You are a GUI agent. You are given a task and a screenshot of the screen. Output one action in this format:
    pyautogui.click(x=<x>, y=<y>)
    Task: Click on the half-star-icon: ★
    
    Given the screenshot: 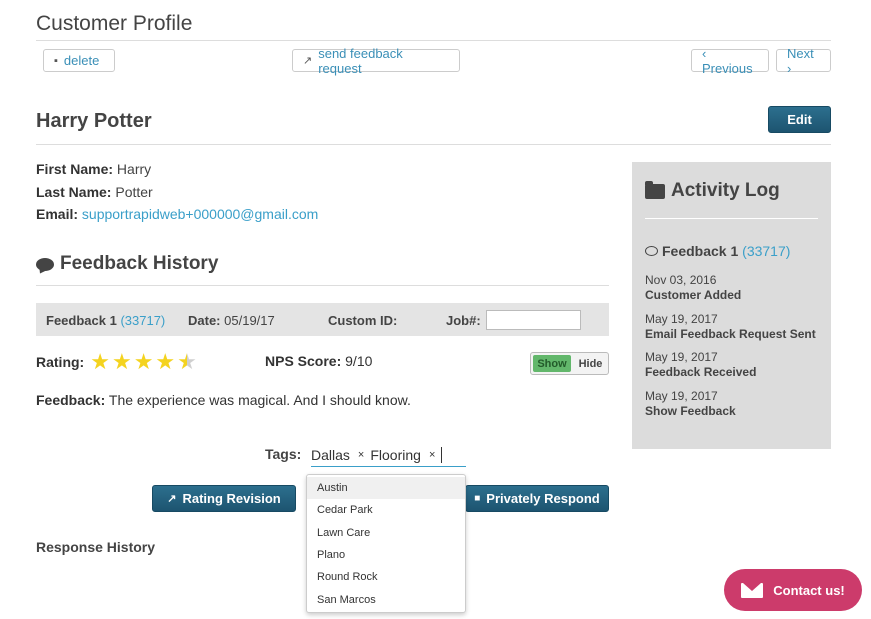 What is the action you would take?
    pyautogui.click(x=187, y=361)
    